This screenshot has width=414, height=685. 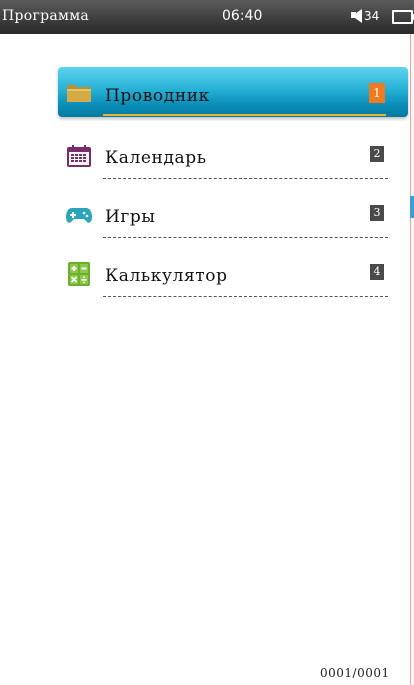 What do you see at coordinates (46, 16) in the screenshot?
I see `app-title: Программа` at bounding box center [46, 16].